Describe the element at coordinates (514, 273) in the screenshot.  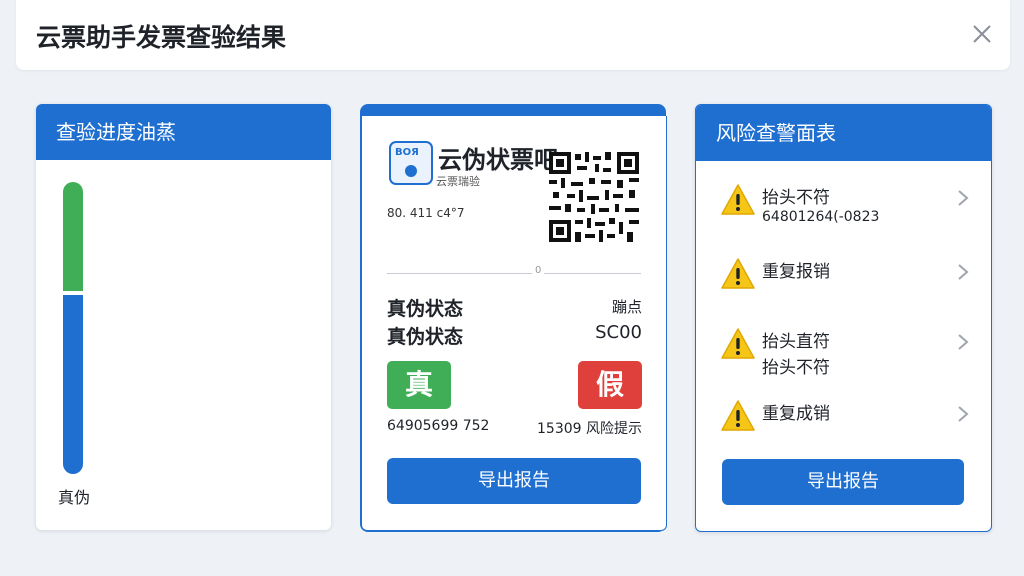
I see `divider` at that location.